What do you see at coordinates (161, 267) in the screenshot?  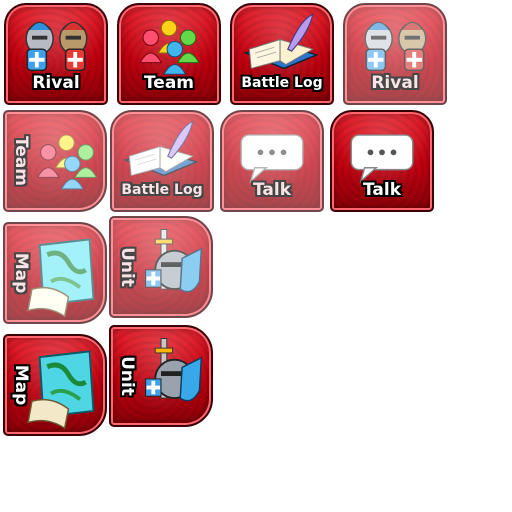 I see `unit-button-inactive: Unit` at bounding box center [161, 267].